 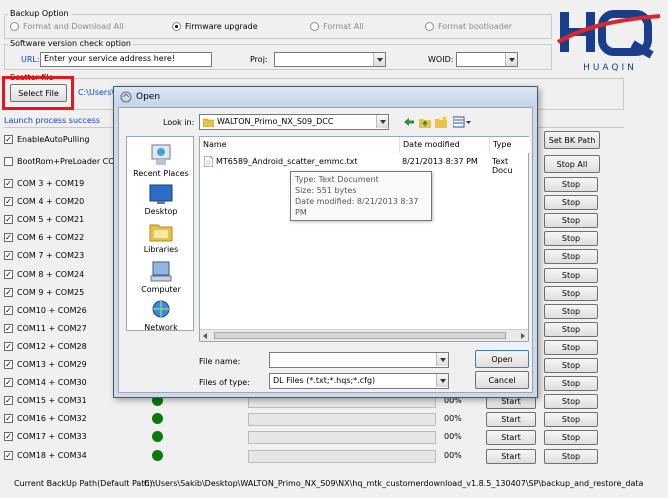 What do you see at coordinates (357, 207) in the screenshot?
I see `tooltip-date: Date modified: 8/21/2013 8:37 PM` at bounding box center [357, 207].